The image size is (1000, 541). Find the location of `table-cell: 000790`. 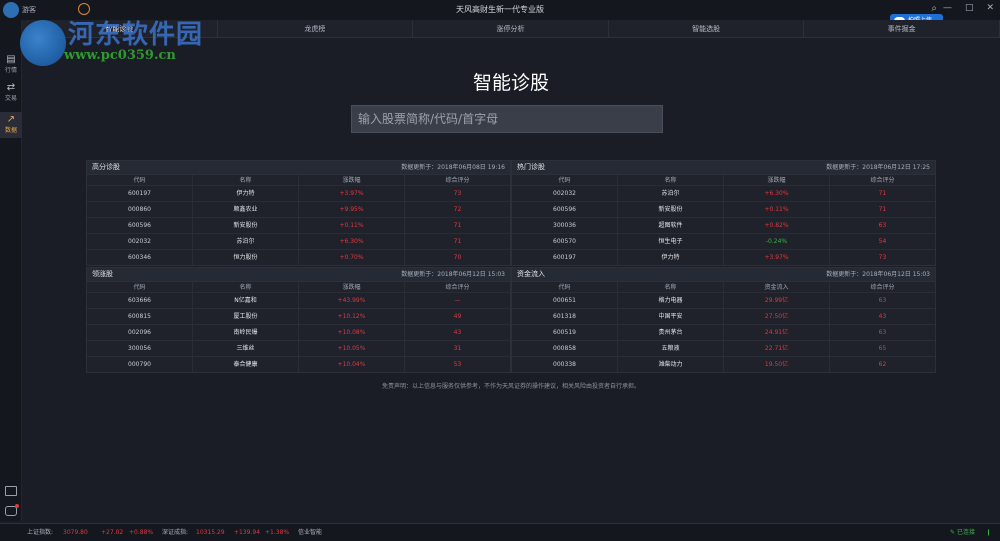

table-cell: 000790 is located at coordinates (140, 364).